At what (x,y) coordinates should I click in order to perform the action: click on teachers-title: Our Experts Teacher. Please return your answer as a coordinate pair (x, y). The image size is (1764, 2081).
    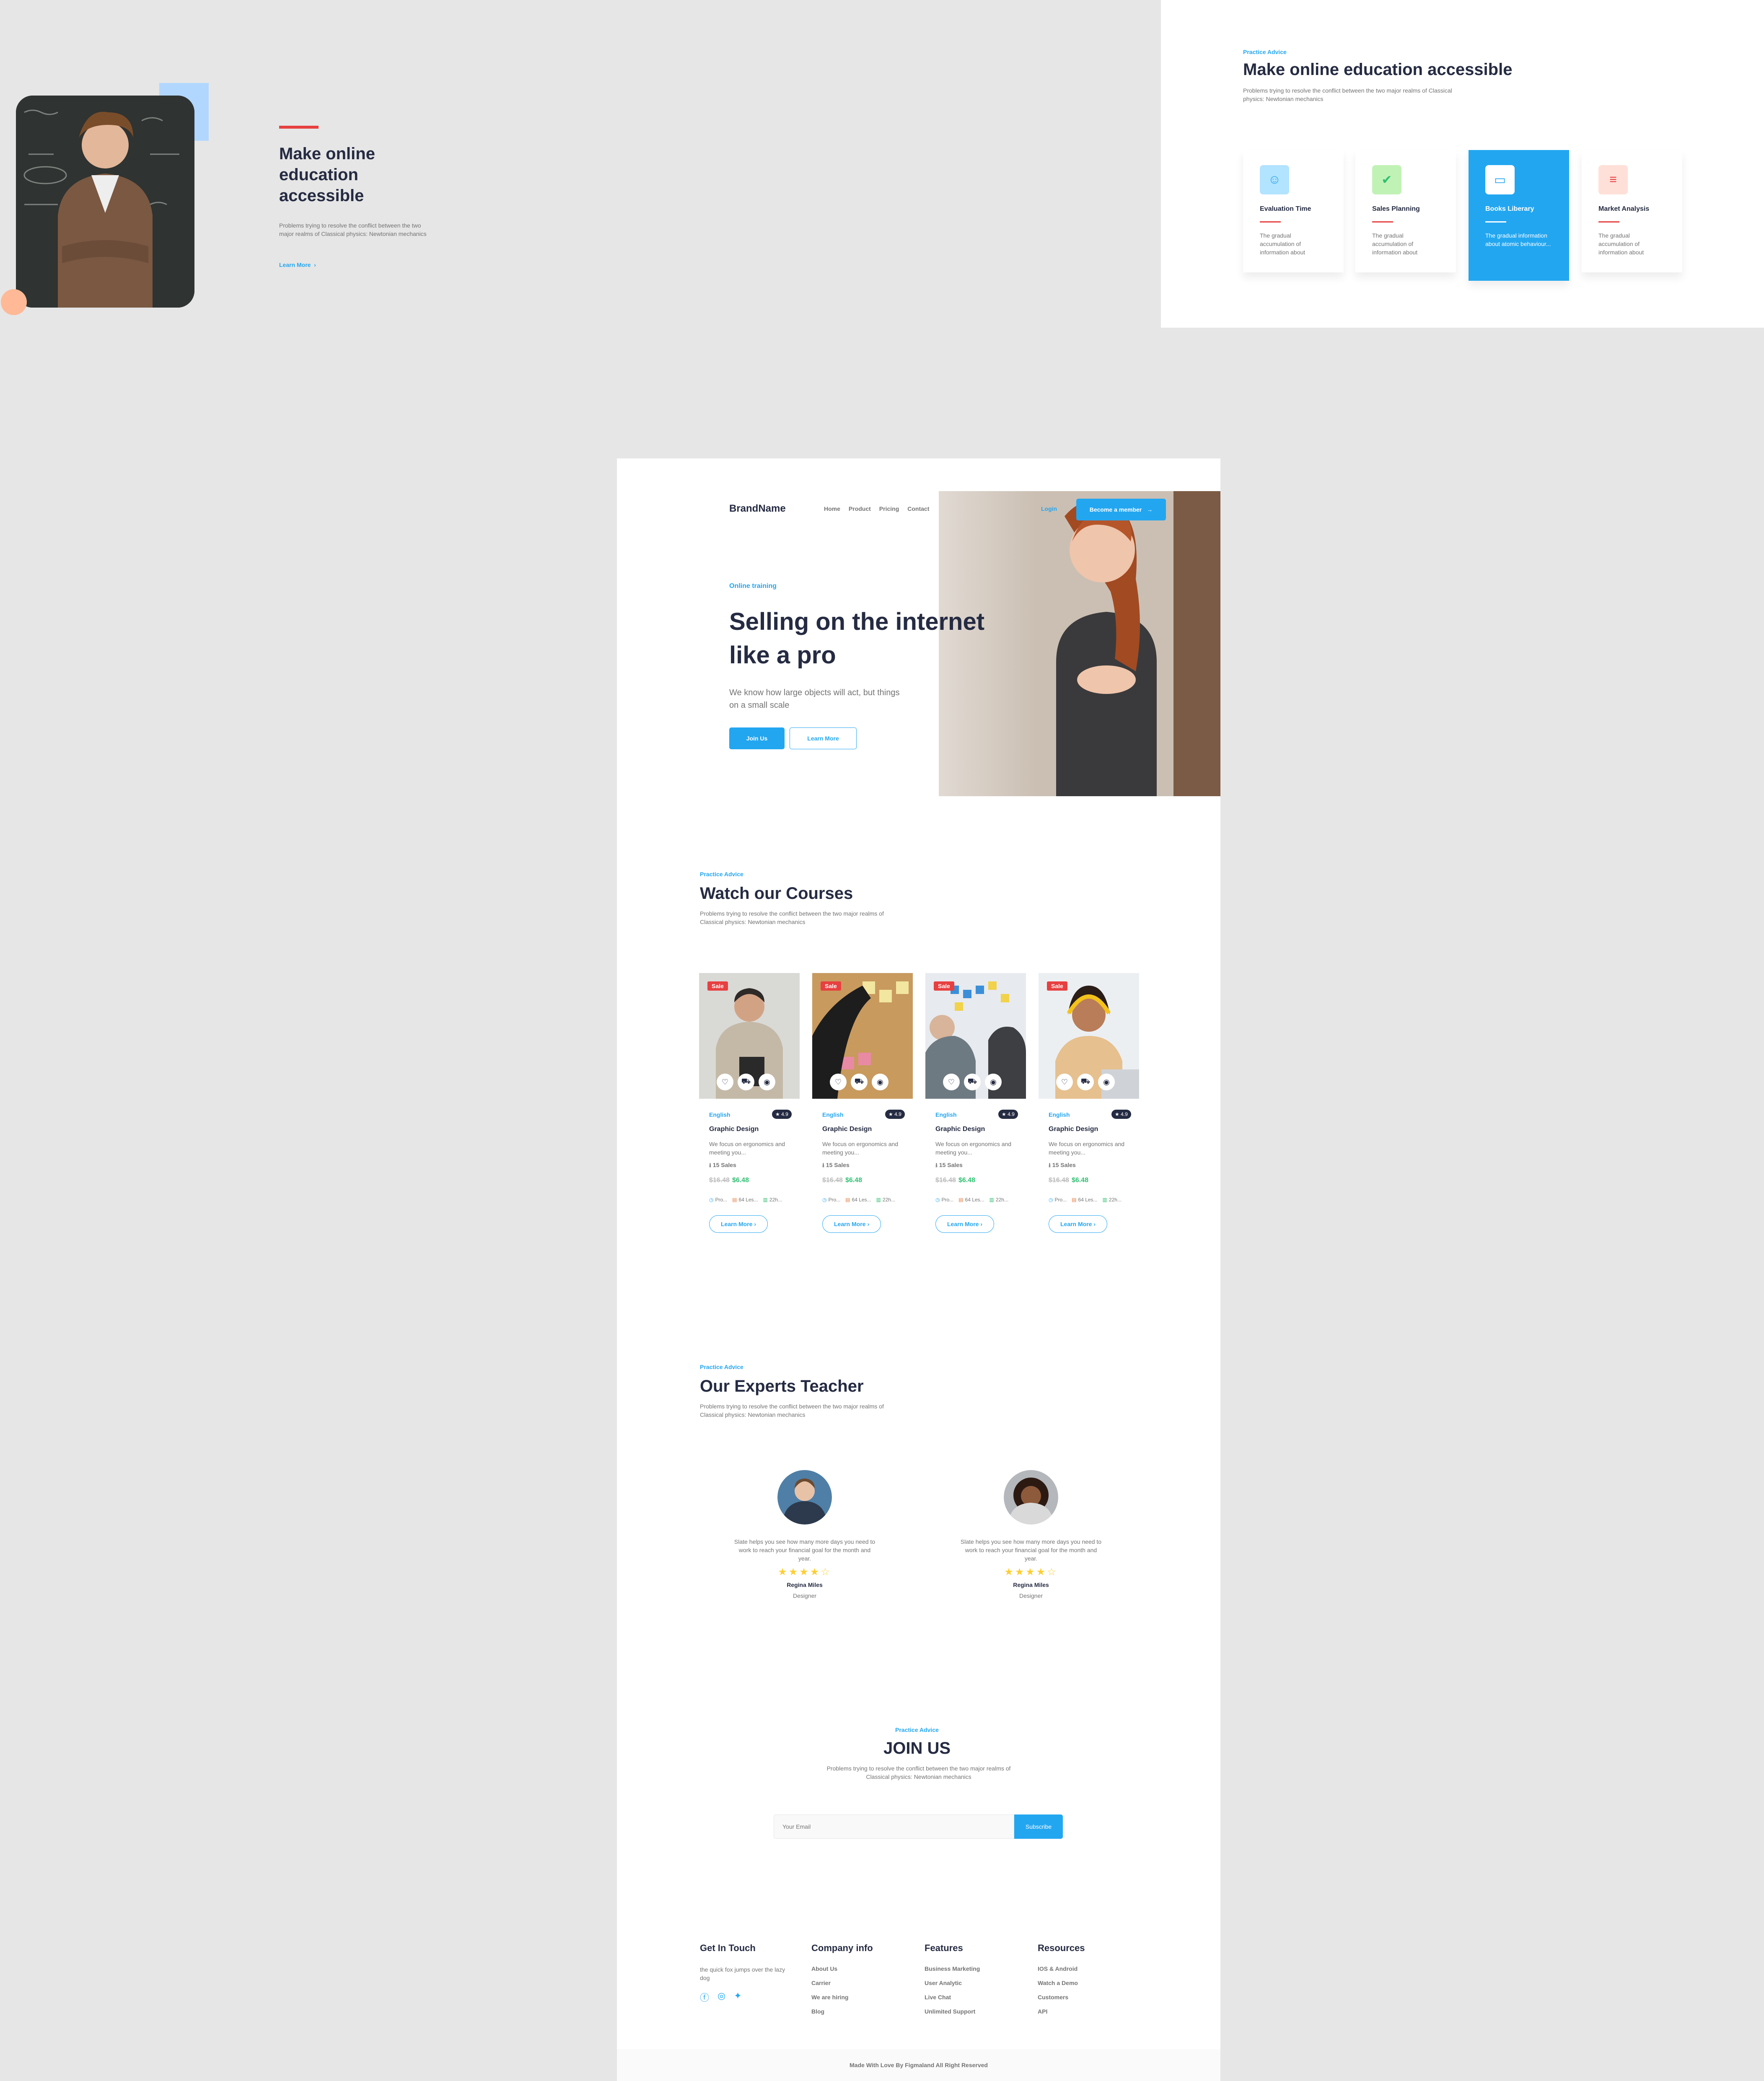
    Looking at the image, I should click on (782, 1386).